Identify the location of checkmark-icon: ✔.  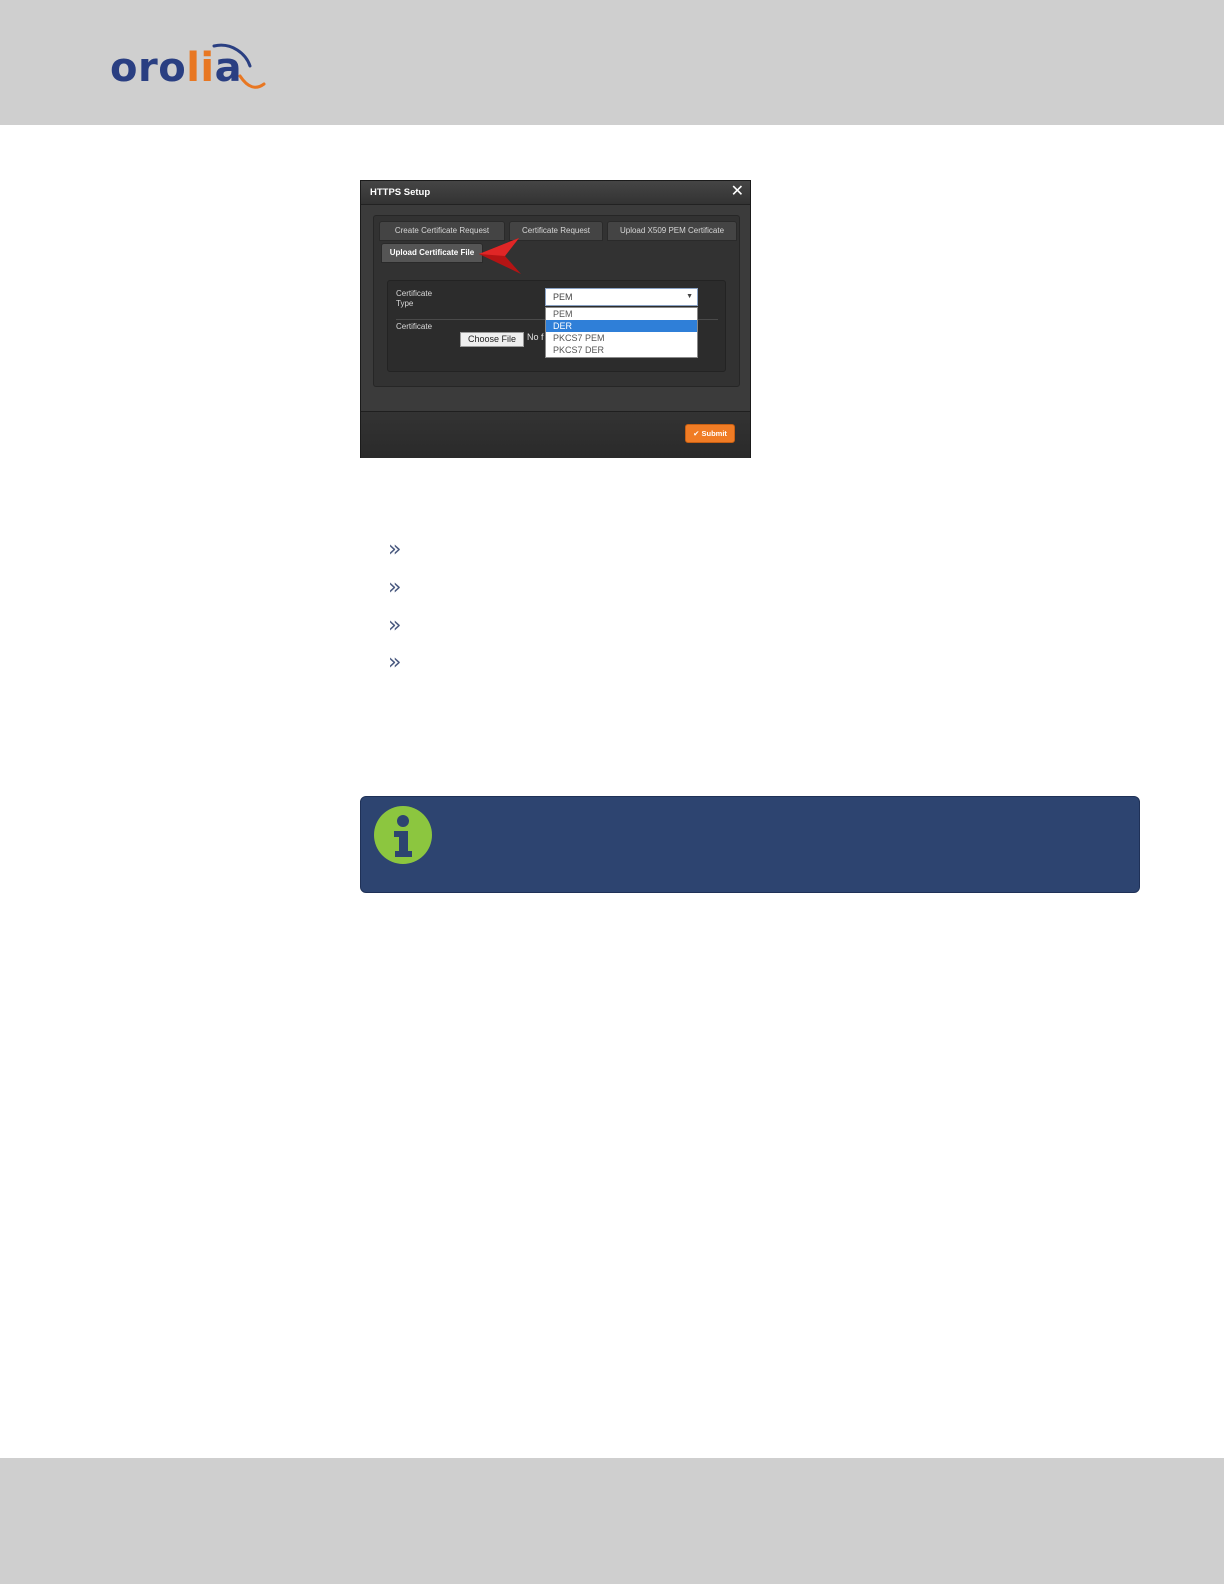
(696, 433).